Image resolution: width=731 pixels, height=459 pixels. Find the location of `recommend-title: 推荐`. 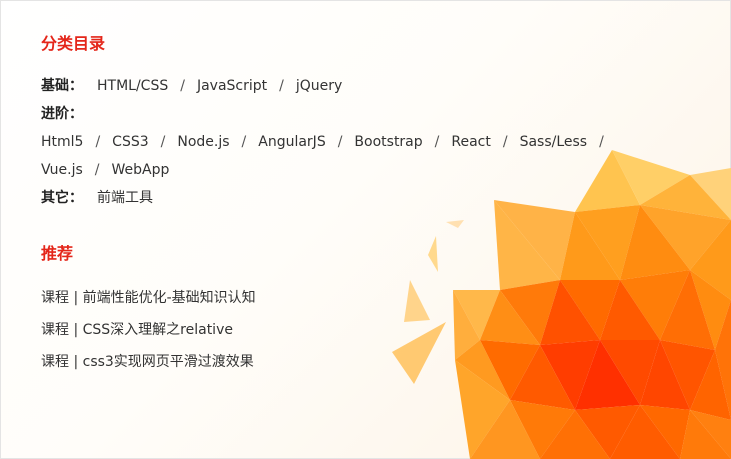

recommend-title: 推荐 is located at coordinates (57, 253).